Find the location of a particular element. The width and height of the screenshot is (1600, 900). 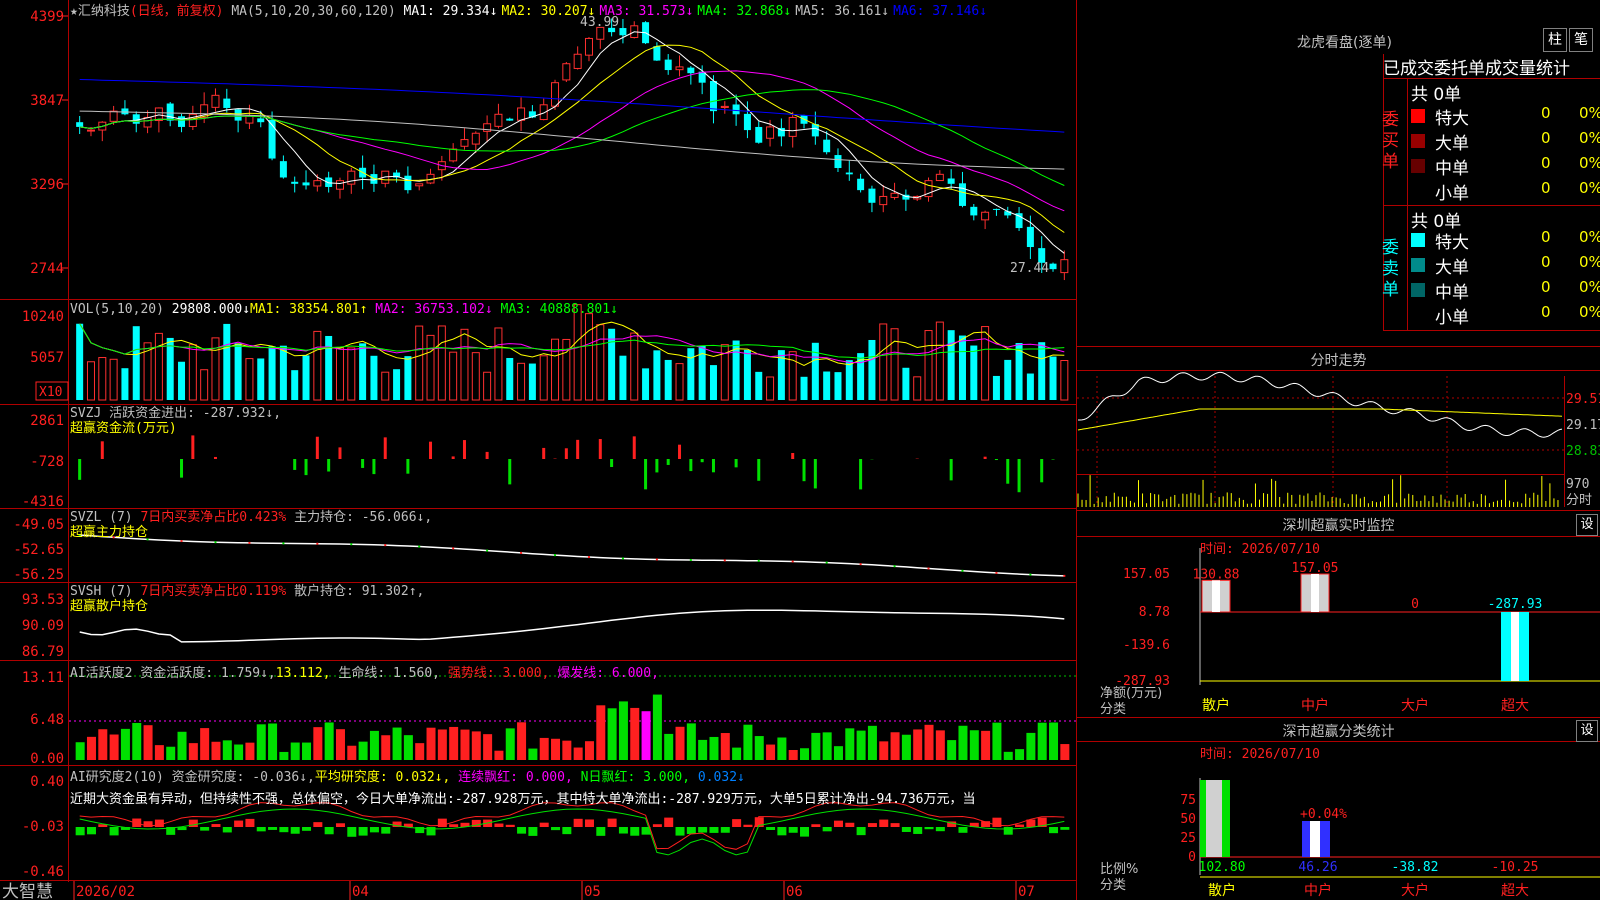

ma-legend-item: MA5: 36.161↓ is located at coordinates (842, 11).